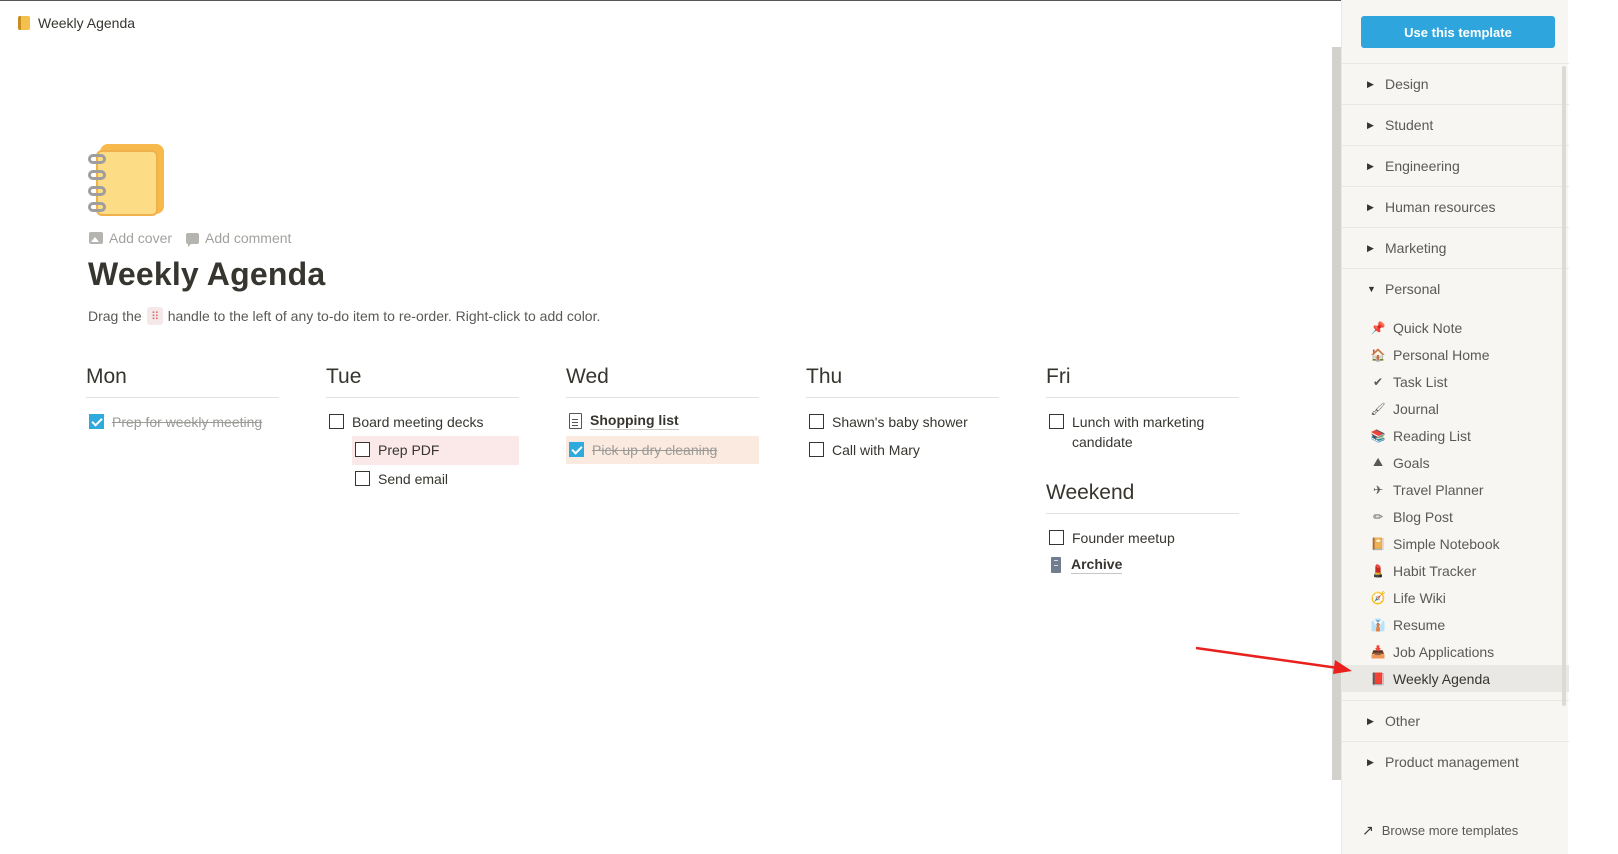  I want to click on template-item-travel-planner: ✈ Travel Planner, so click(1455, 489).